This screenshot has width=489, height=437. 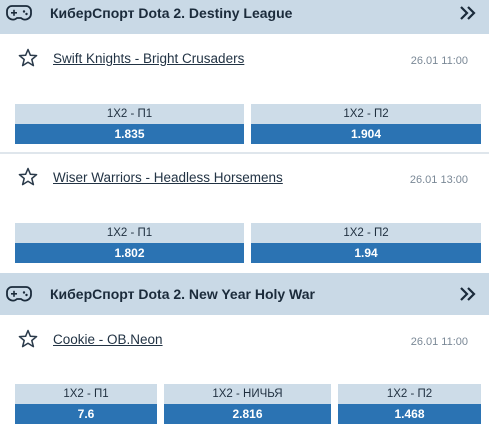 I want to click on odd-value: 2.816, so click(x=247, y=414).